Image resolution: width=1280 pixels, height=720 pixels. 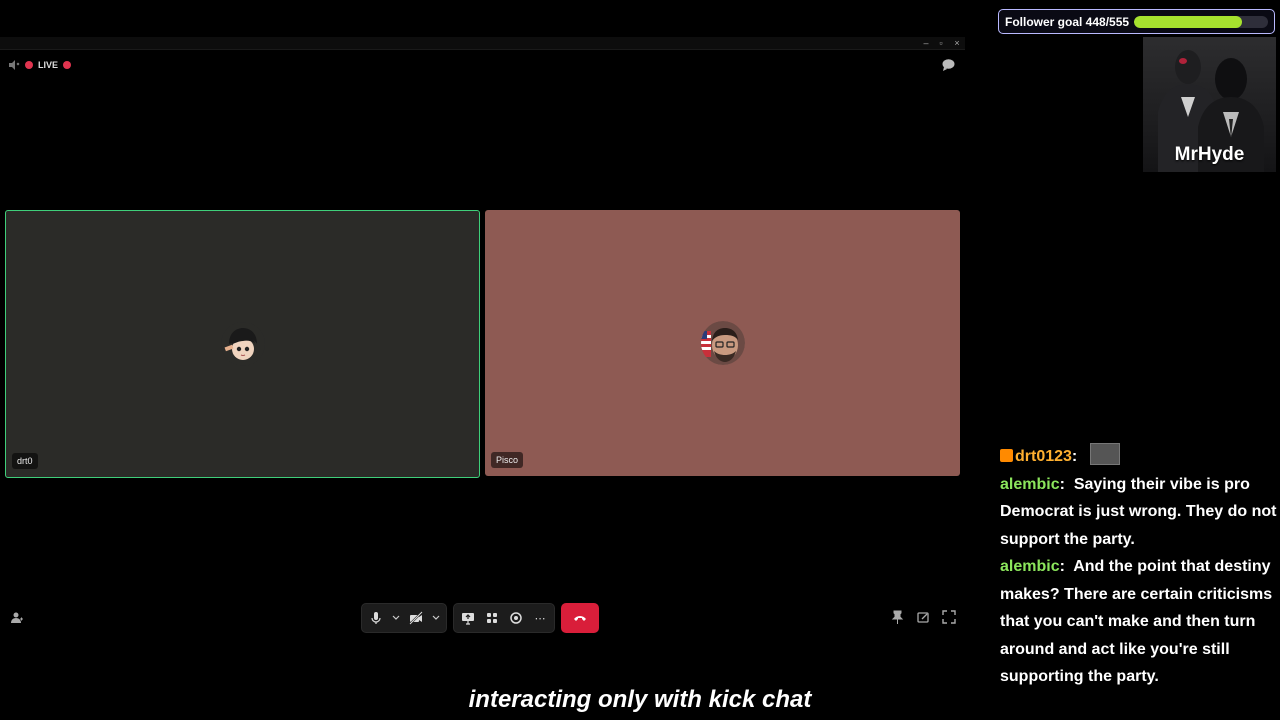 I want to click on minimize-icon: –, so click(x=926, y=43).